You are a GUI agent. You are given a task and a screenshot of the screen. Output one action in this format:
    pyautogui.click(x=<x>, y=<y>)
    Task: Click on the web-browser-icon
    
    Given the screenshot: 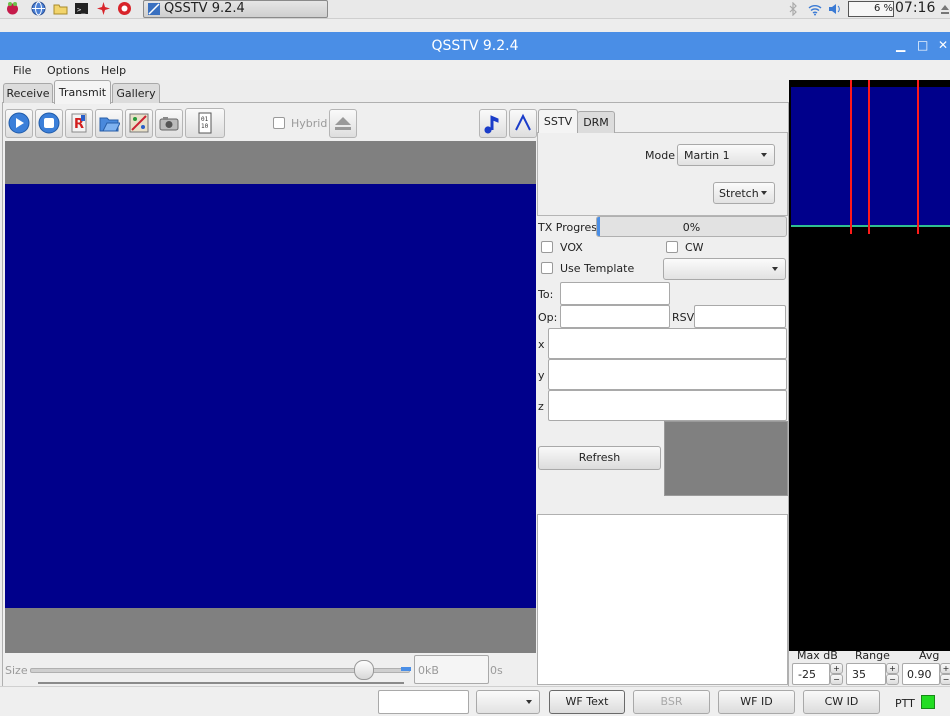 What is the action you would take?
    pyautogui.click(x=38, y=8)
    